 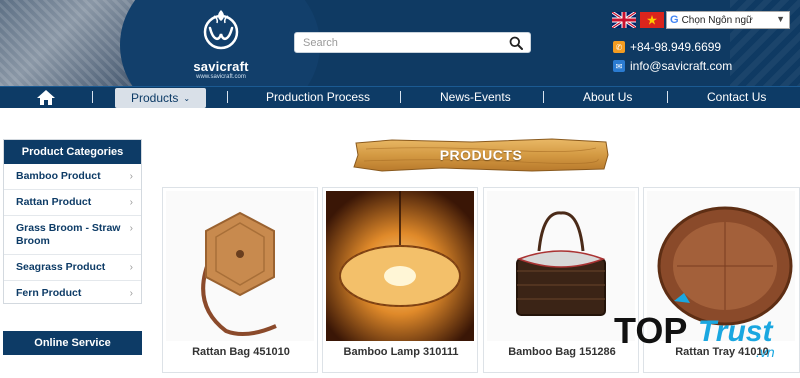 I want to click on language-select: G Chọn Ngôn ngữ ▼, so click(x=728, y=20).